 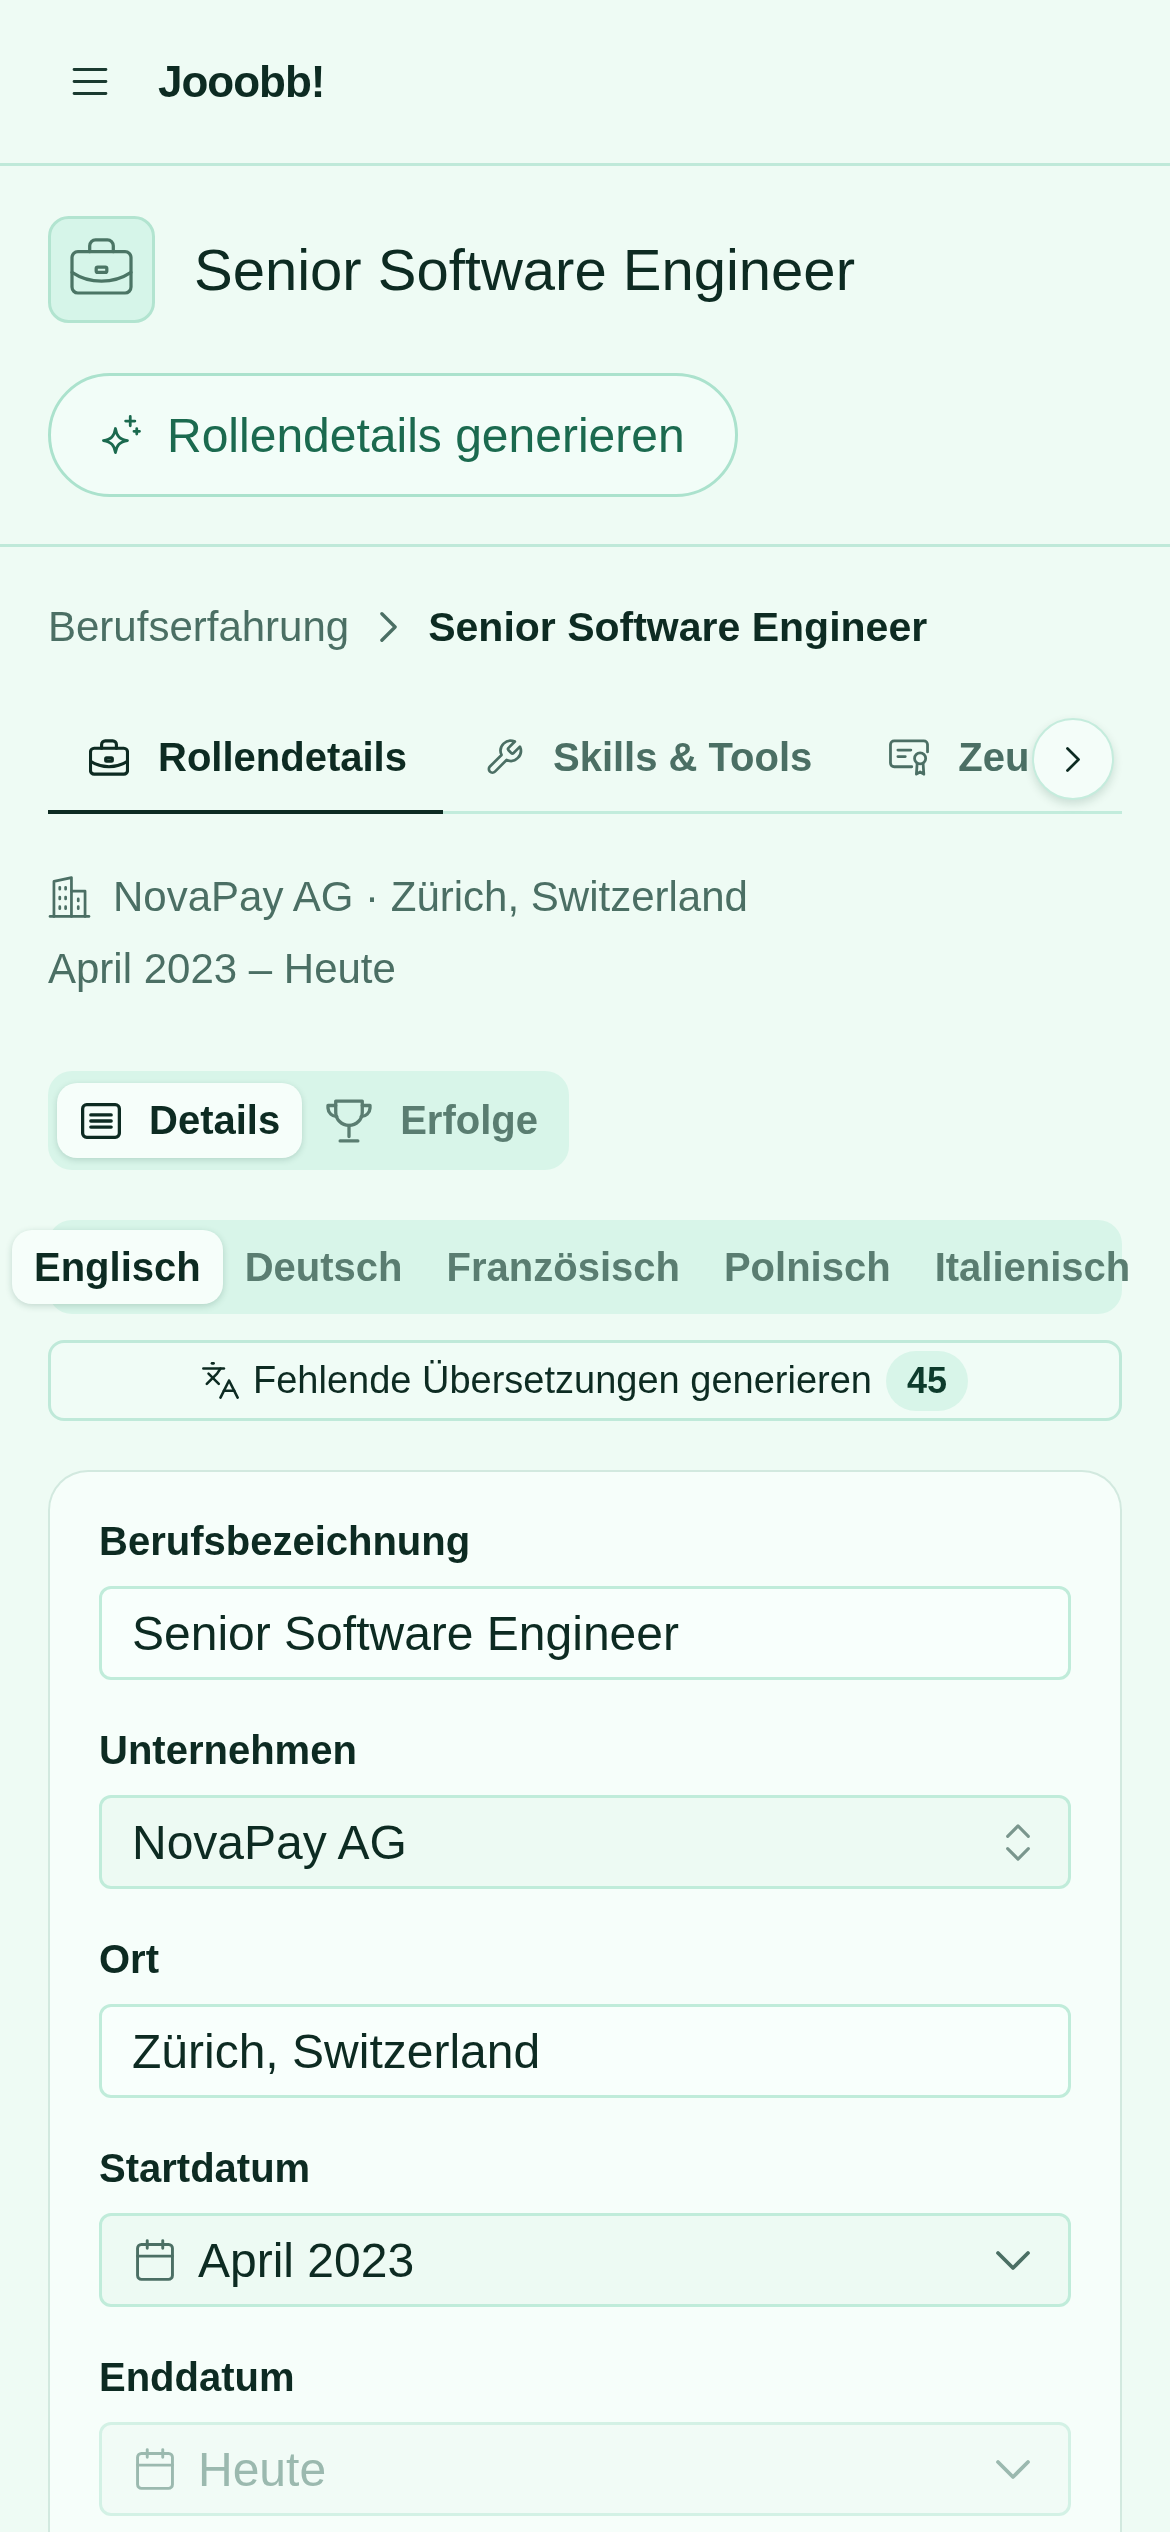 I want to click on view-toggle-tab: Details, so click(x=180, y=1120).